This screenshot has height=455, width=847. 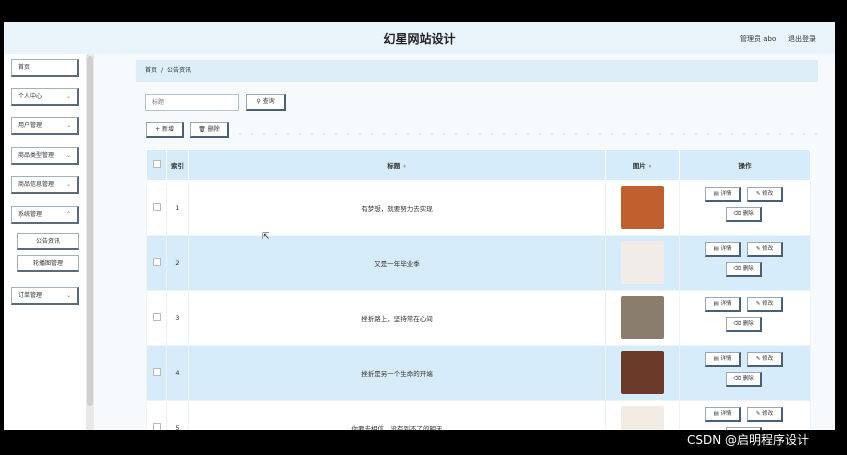 I want to click on sidebar-subitem-announcements: 公告资讯, so click(x=48, y=241).